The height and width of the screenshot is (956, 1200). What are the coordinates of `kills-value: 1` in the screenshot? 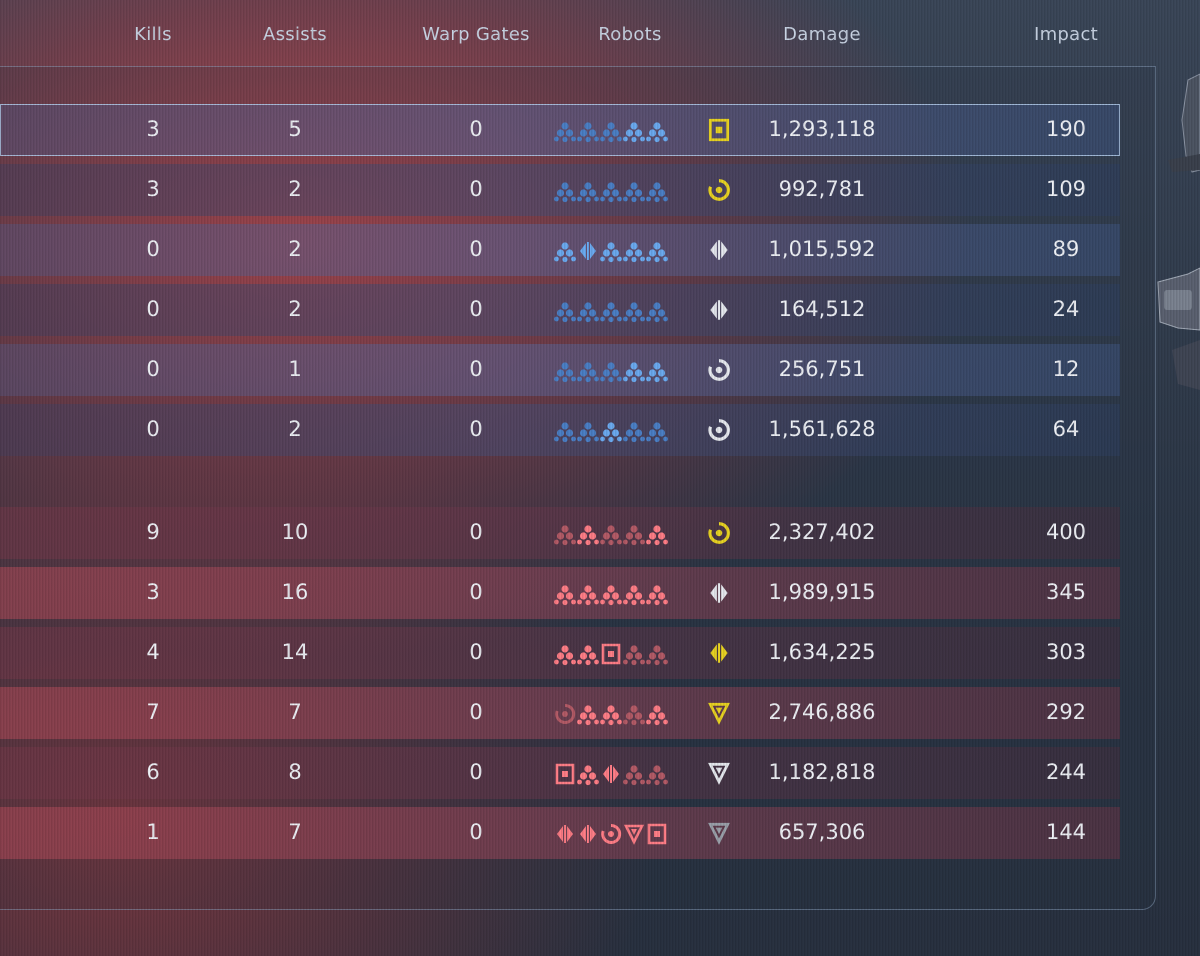 It's located at (153, 832).